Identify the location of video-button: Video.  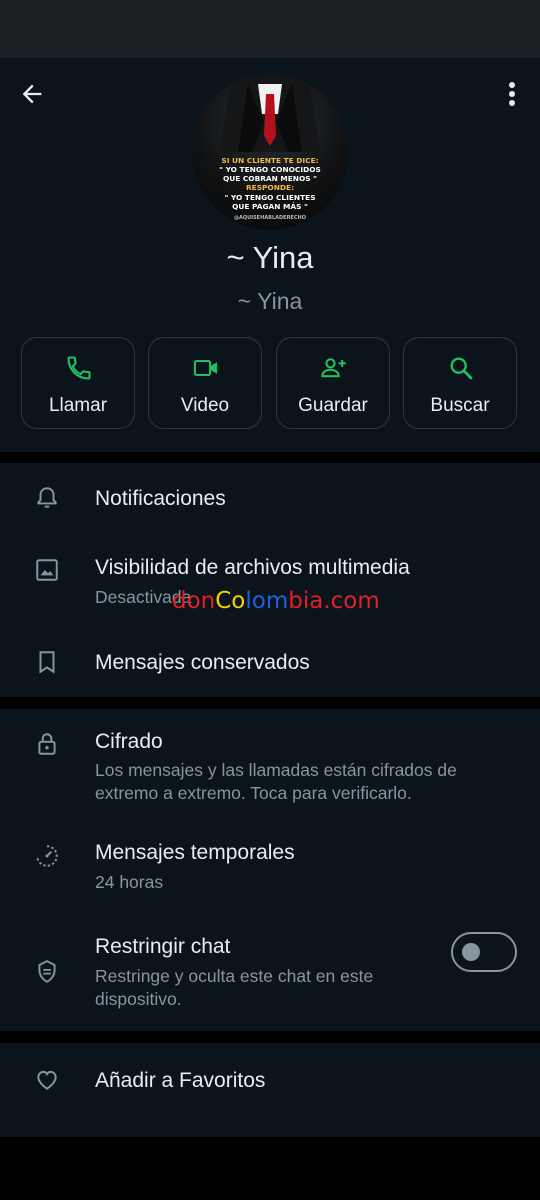
(205, 383).